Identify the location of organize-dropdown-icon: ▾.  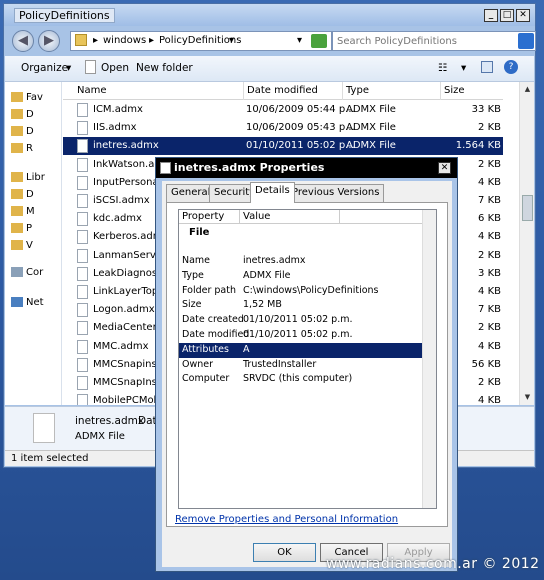
(68, 68).